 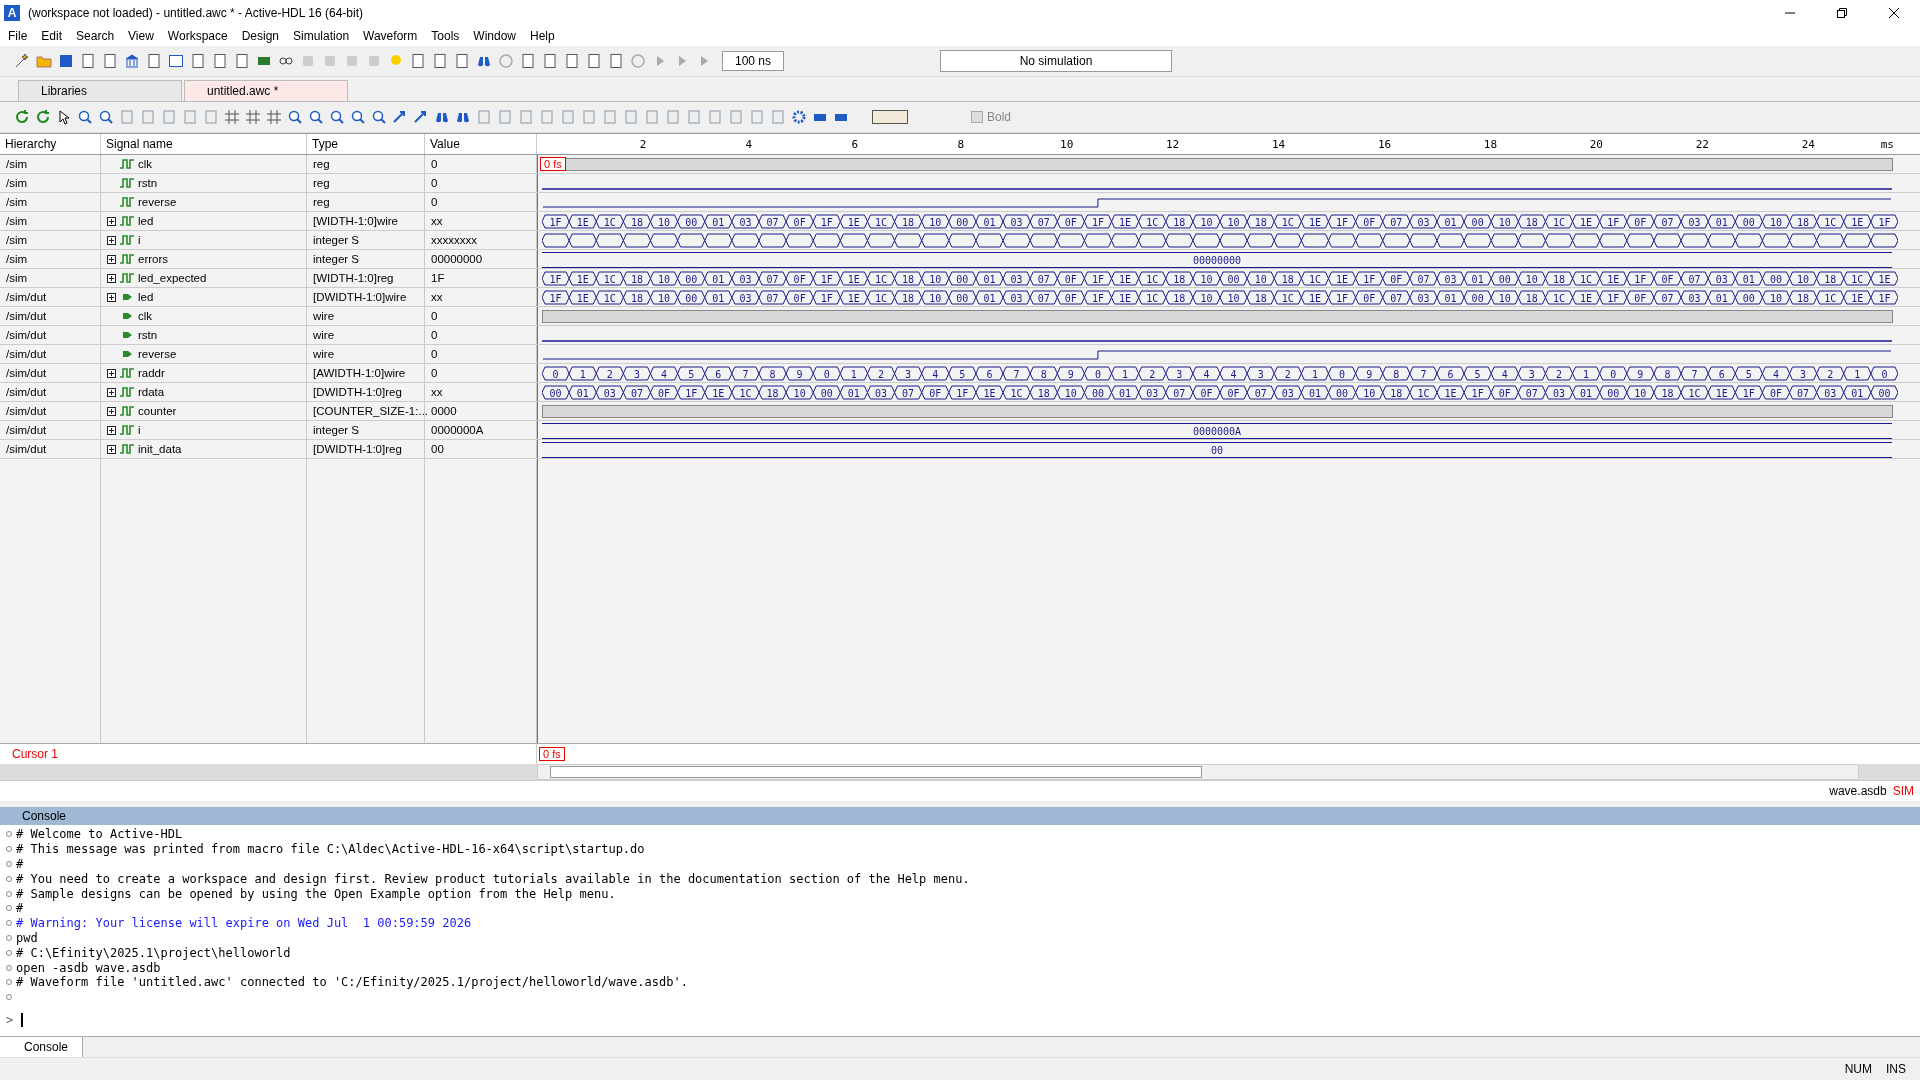 I want to click on bus-segment: 9, so click(x=1640, y=373).